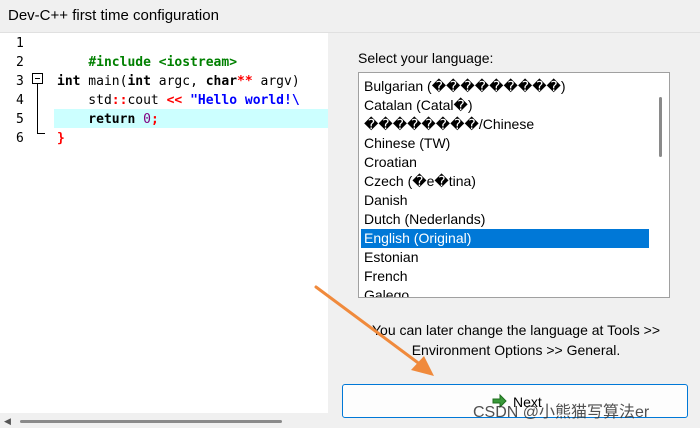 This screenshot has height=428, width=700. Describe the element at coordinates (561, 412) in the screenshot. I see `watermark-text: CSDN @小熊猫写算法er` at that location.